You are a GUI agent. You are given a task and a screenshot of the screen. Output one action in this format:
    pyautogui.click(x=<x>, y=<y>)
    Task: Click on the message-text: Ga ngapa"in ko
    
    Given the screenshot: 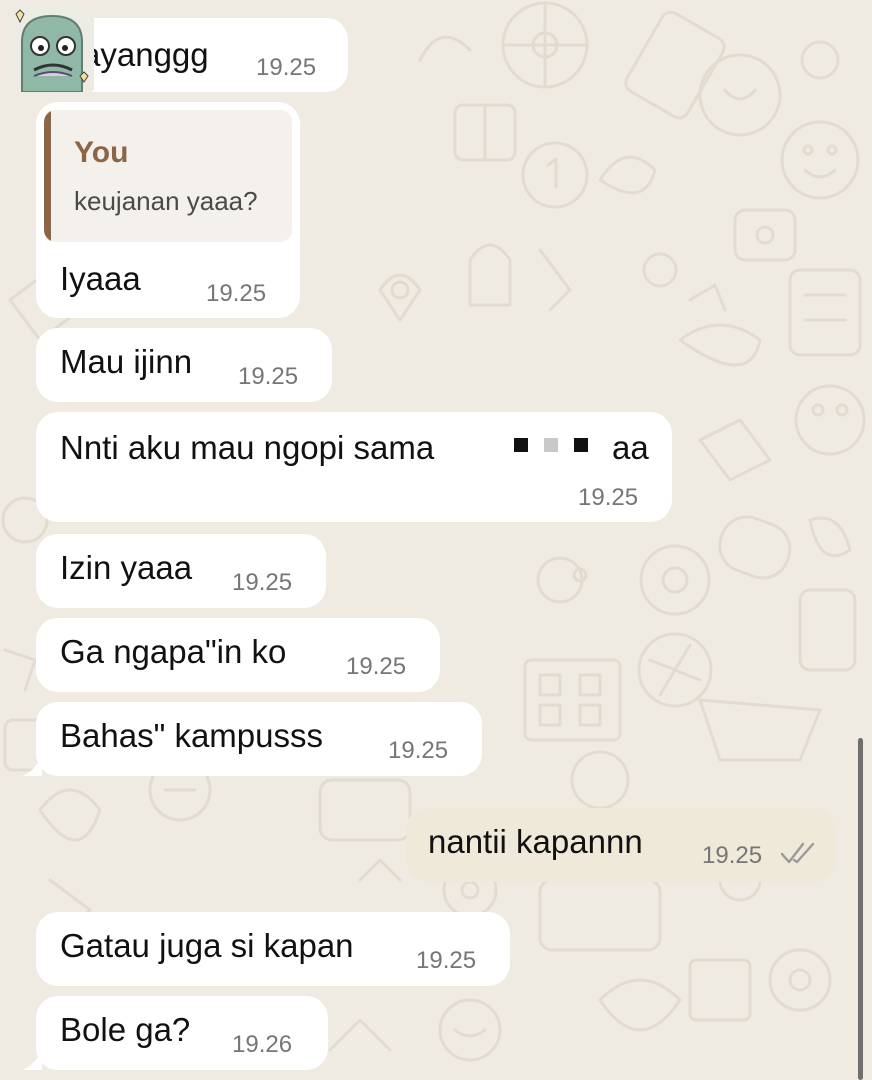 What is the action you would take?
    pyautogui.click(x=173, y=651)
    